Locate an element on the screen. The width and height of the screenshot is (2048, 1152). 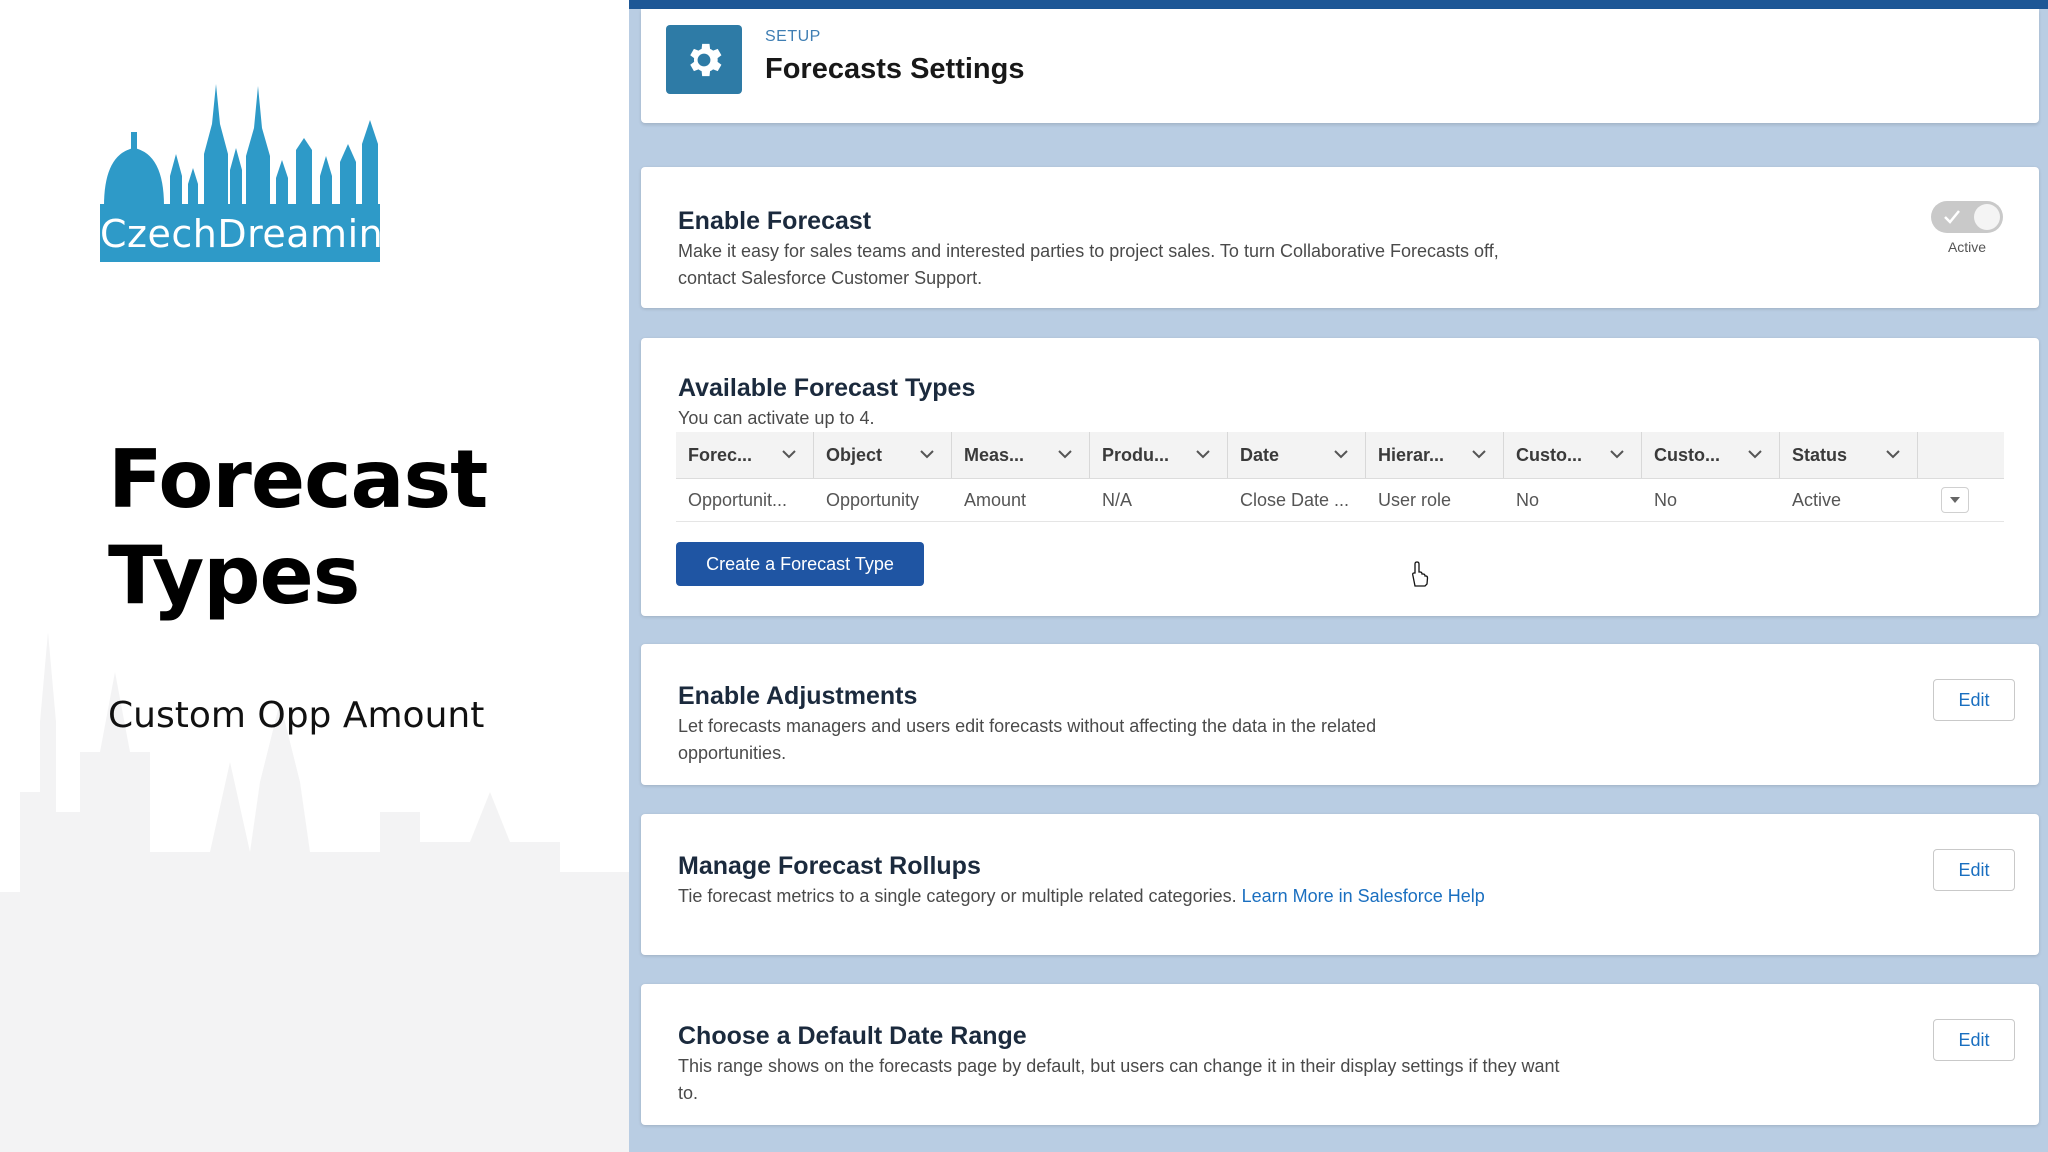
cell-product: N/A is located at coordinates (1117, 499).